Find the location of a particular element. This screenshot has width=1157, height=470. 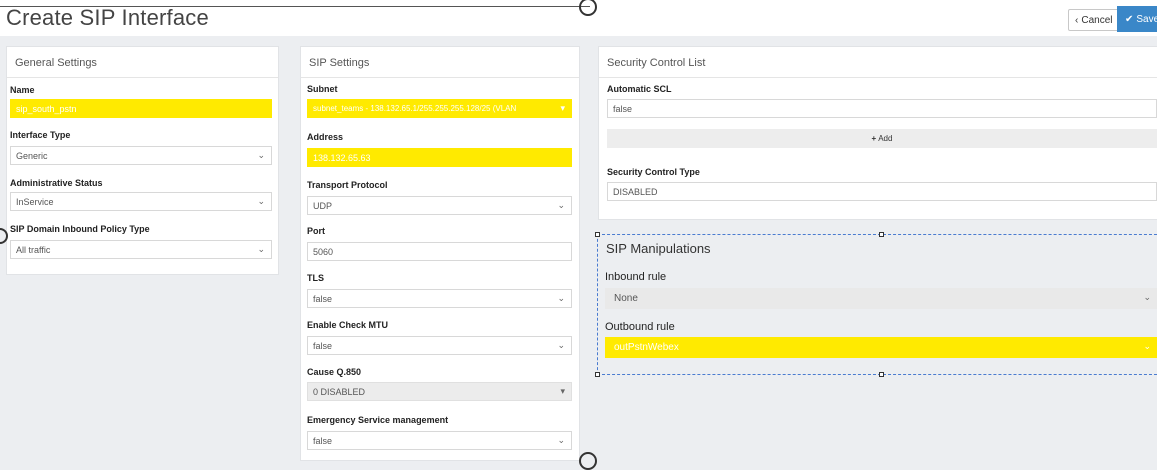

resize-handle is located at coordinates (588, 461).